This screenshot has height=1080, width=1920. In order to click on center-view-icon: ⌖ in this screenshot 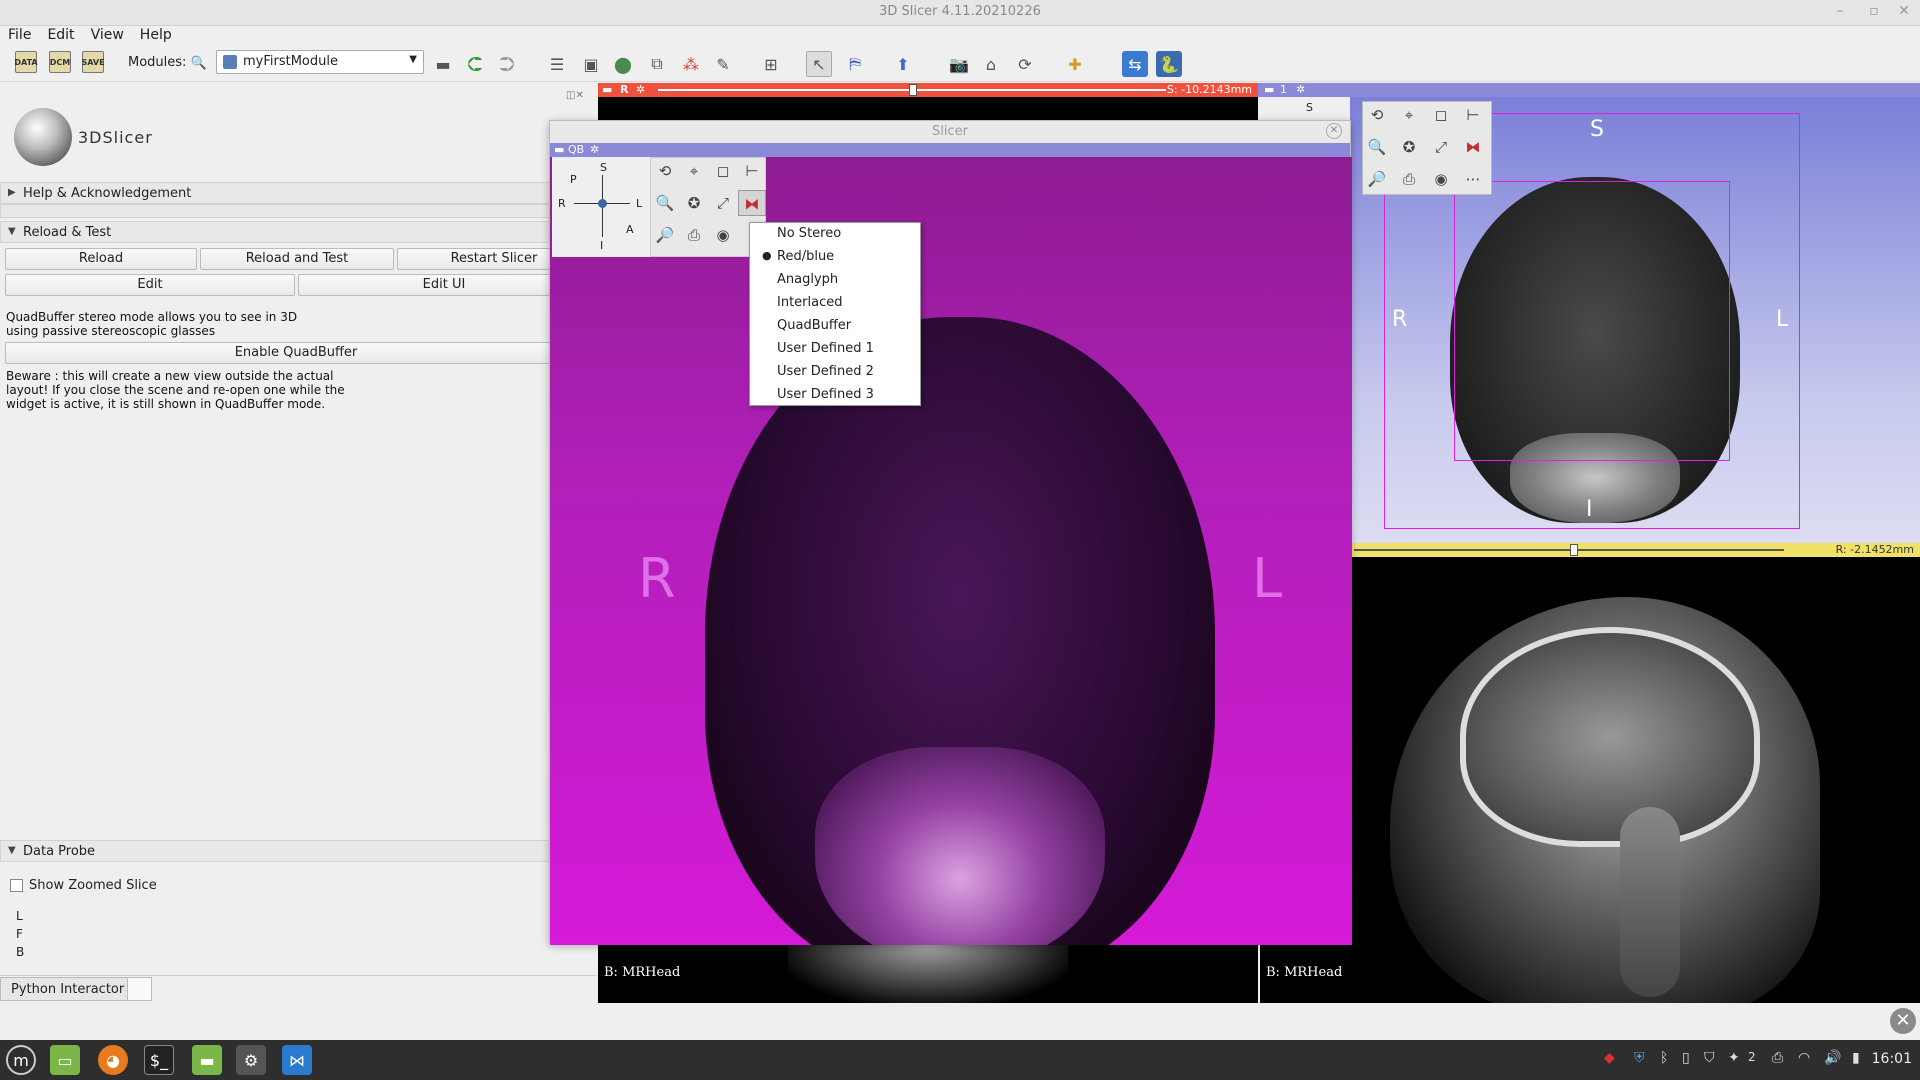, I will do `click(1409, 115)`.